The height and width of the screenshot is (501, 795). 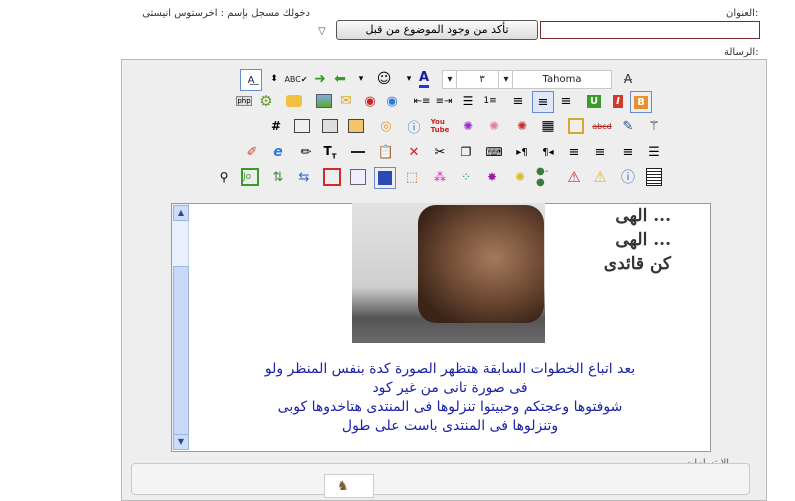 I want to click on swap-icon: ⇆, so click(x=304, y=177).